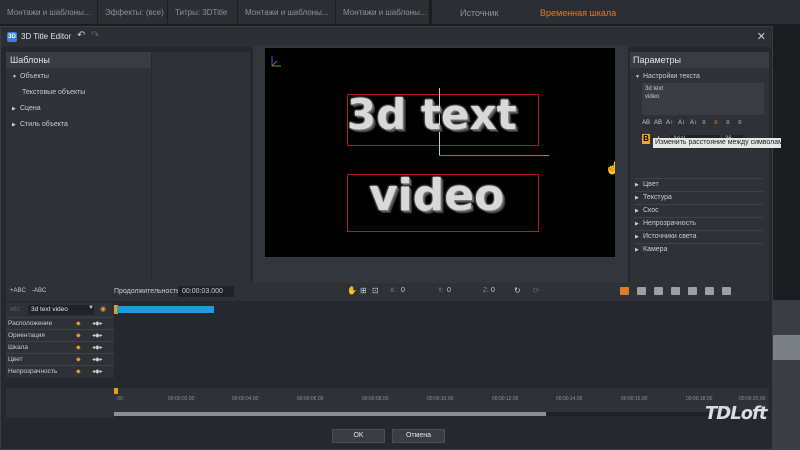  I want to click on track-object-select: 3d text video, so click(61, 310).